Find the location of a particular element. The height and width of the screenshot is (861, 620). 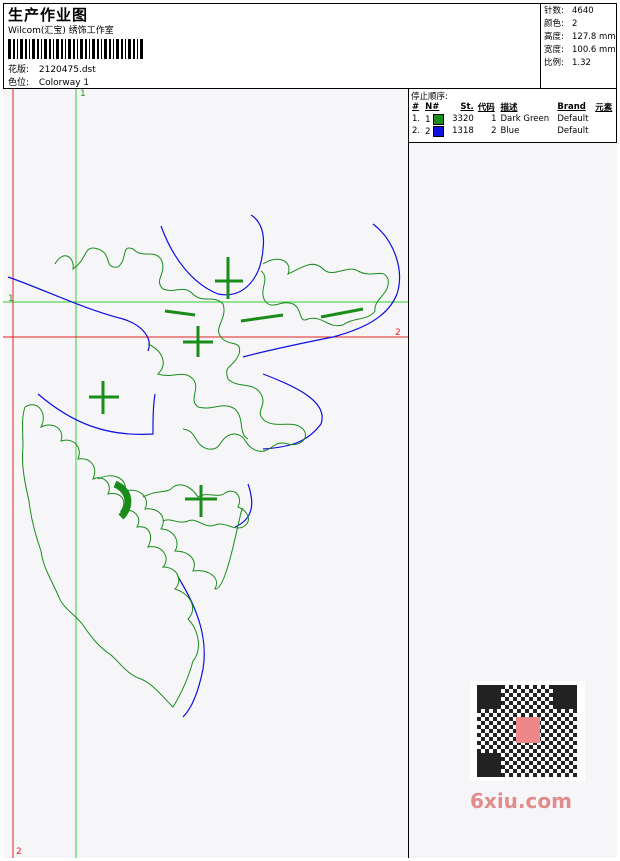

stat-height: 高度: 127.8 mm is located at coordinates (580, 37).